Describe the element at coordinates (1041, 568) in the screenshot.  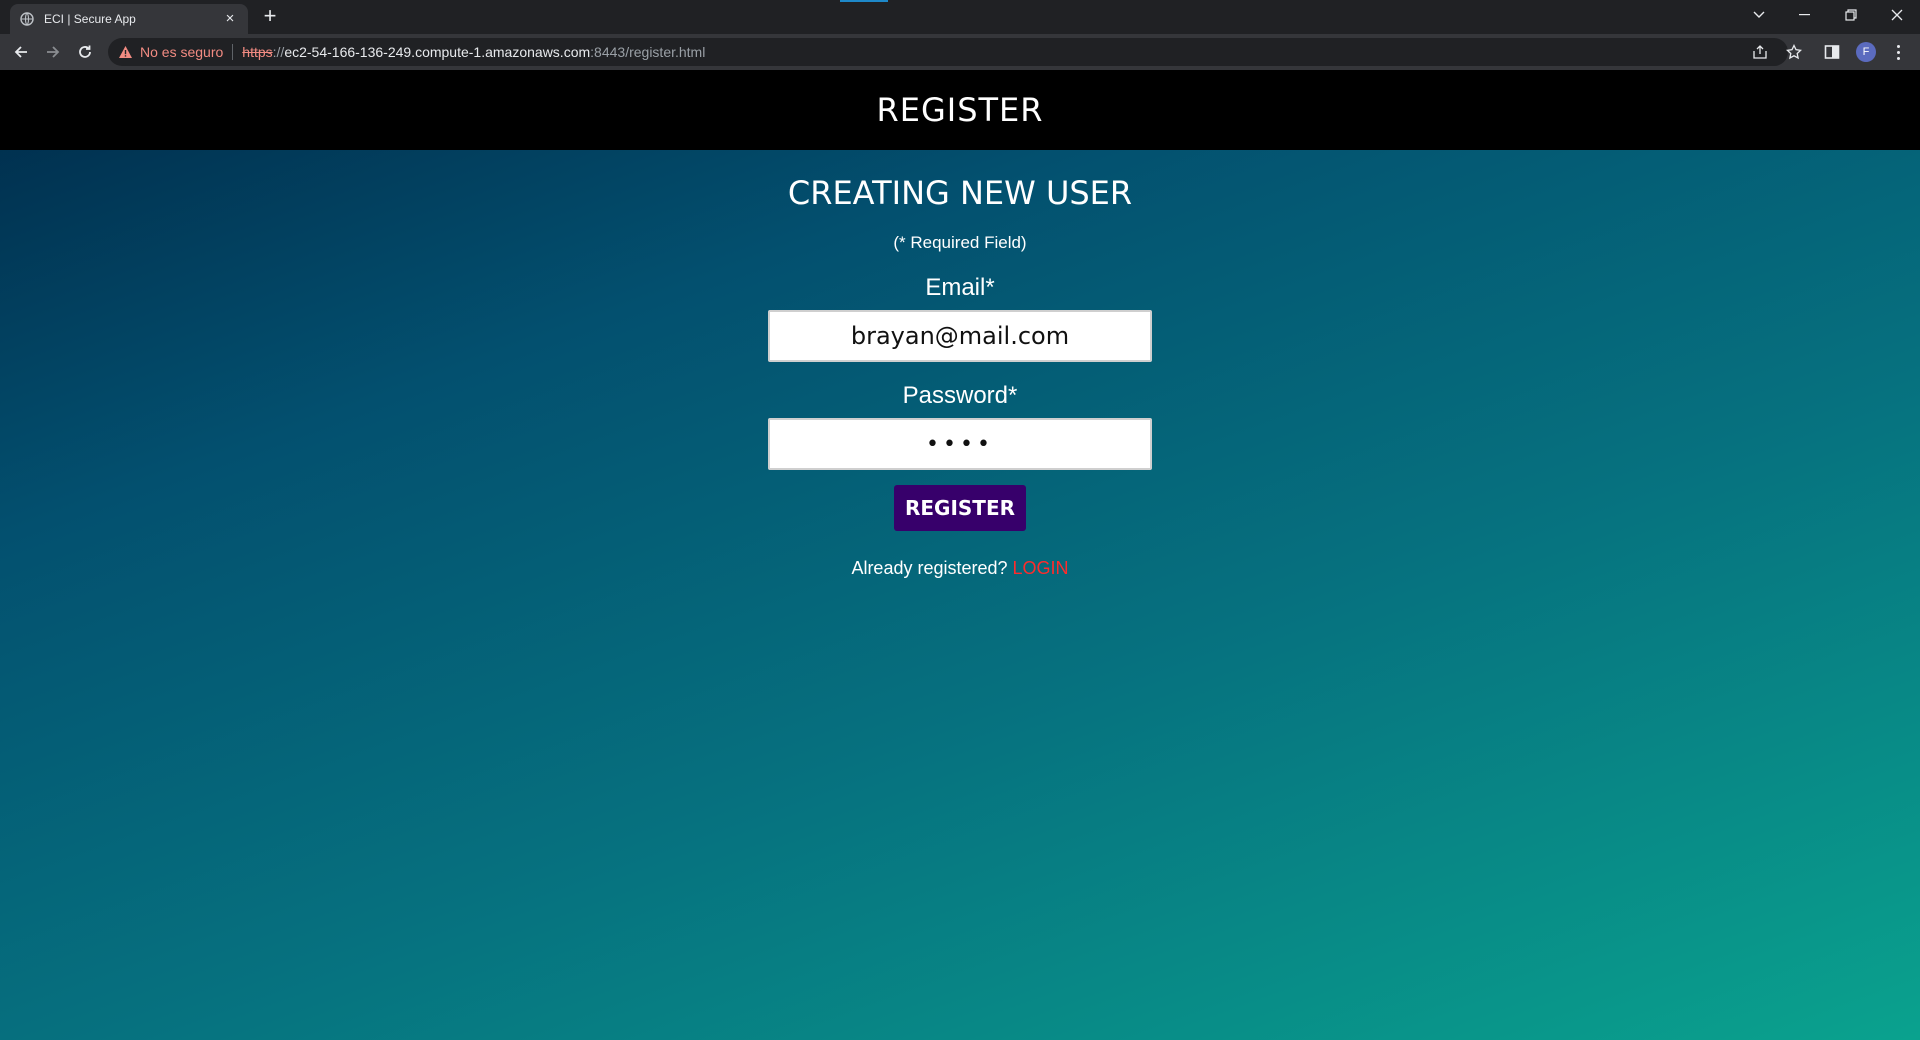
I see `login-link: LOGIN` at that location.